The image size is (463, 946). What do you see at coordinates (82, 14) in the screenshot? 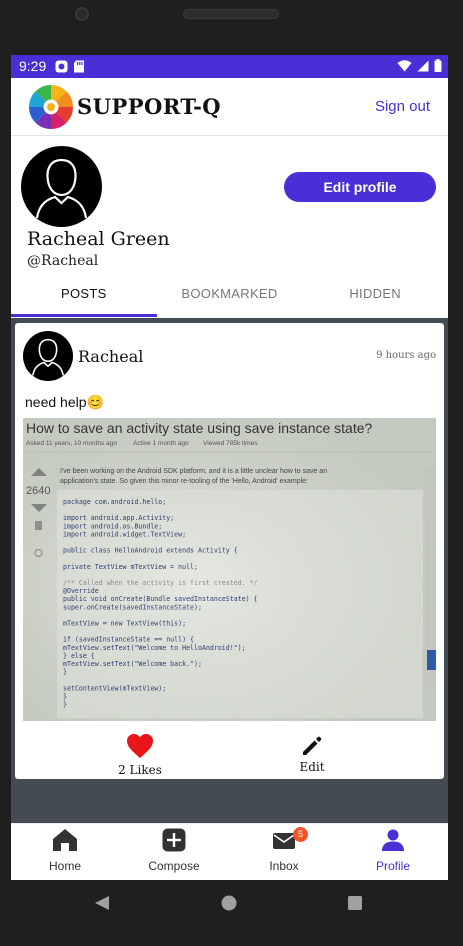
I see `front-camera` at bounding box center [82, 14].